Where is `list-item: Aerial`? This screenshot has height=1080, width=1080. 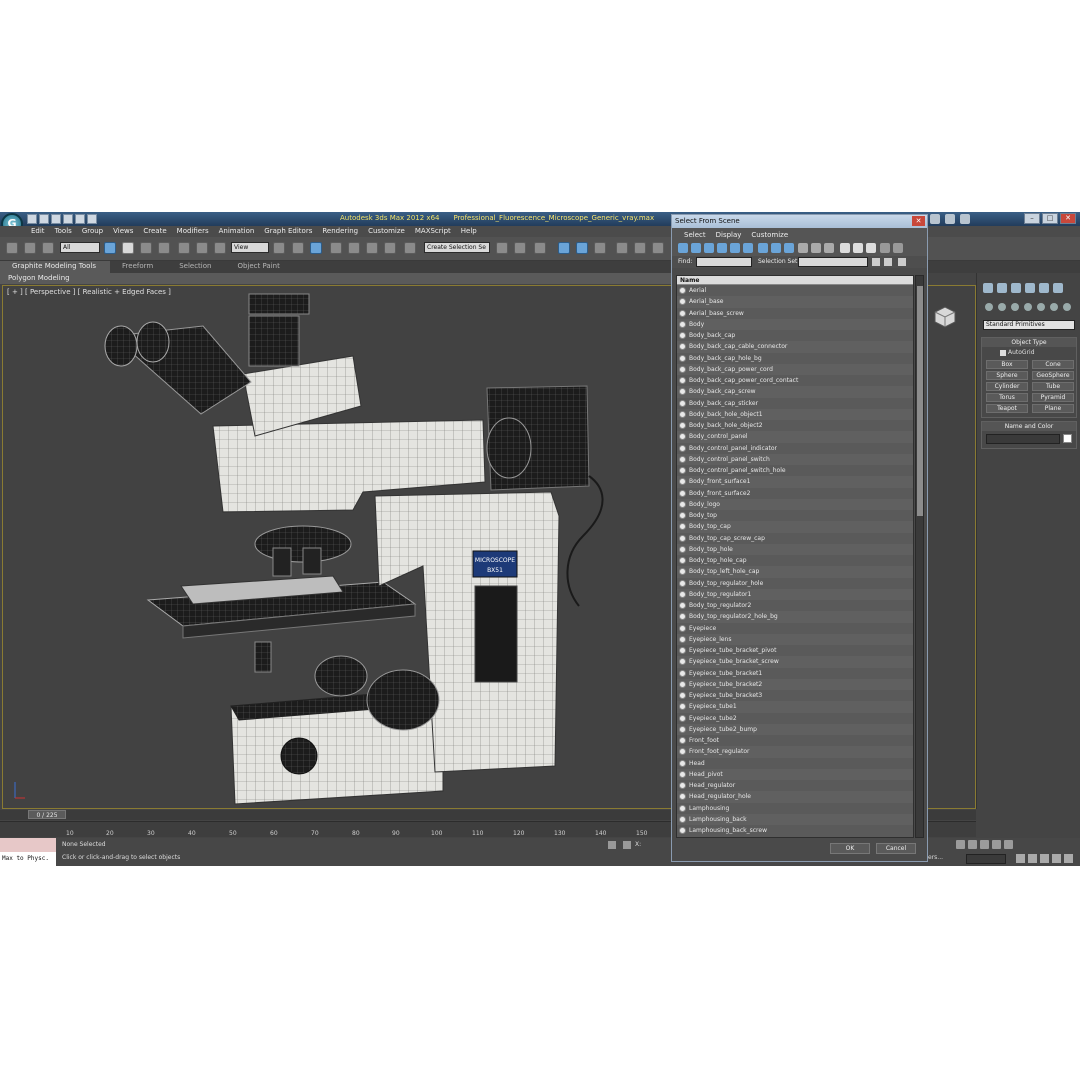 list-item: Aerial is located at coordinates (795, 290).